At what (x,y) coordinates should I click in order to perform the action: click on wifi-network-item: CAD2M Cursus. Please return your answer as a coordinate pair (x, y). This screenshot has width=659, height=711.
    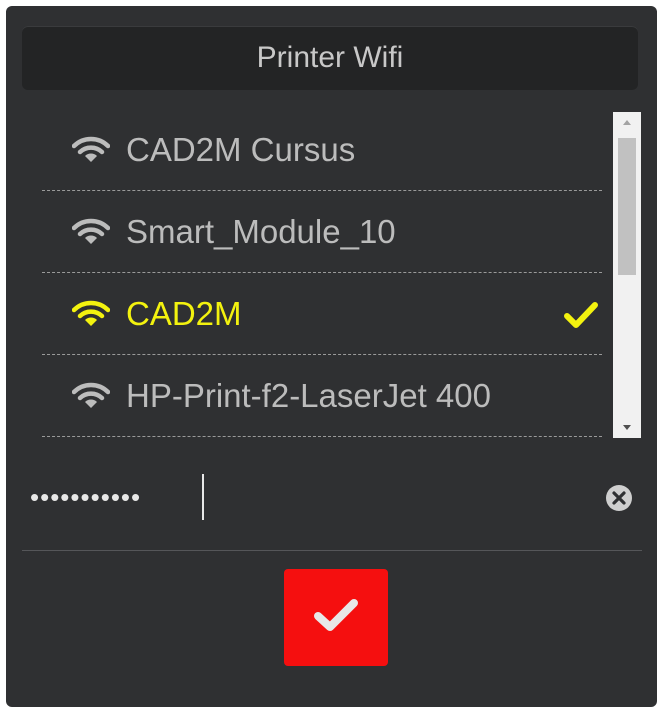
    Looking at the image, I should click on (322, 150).